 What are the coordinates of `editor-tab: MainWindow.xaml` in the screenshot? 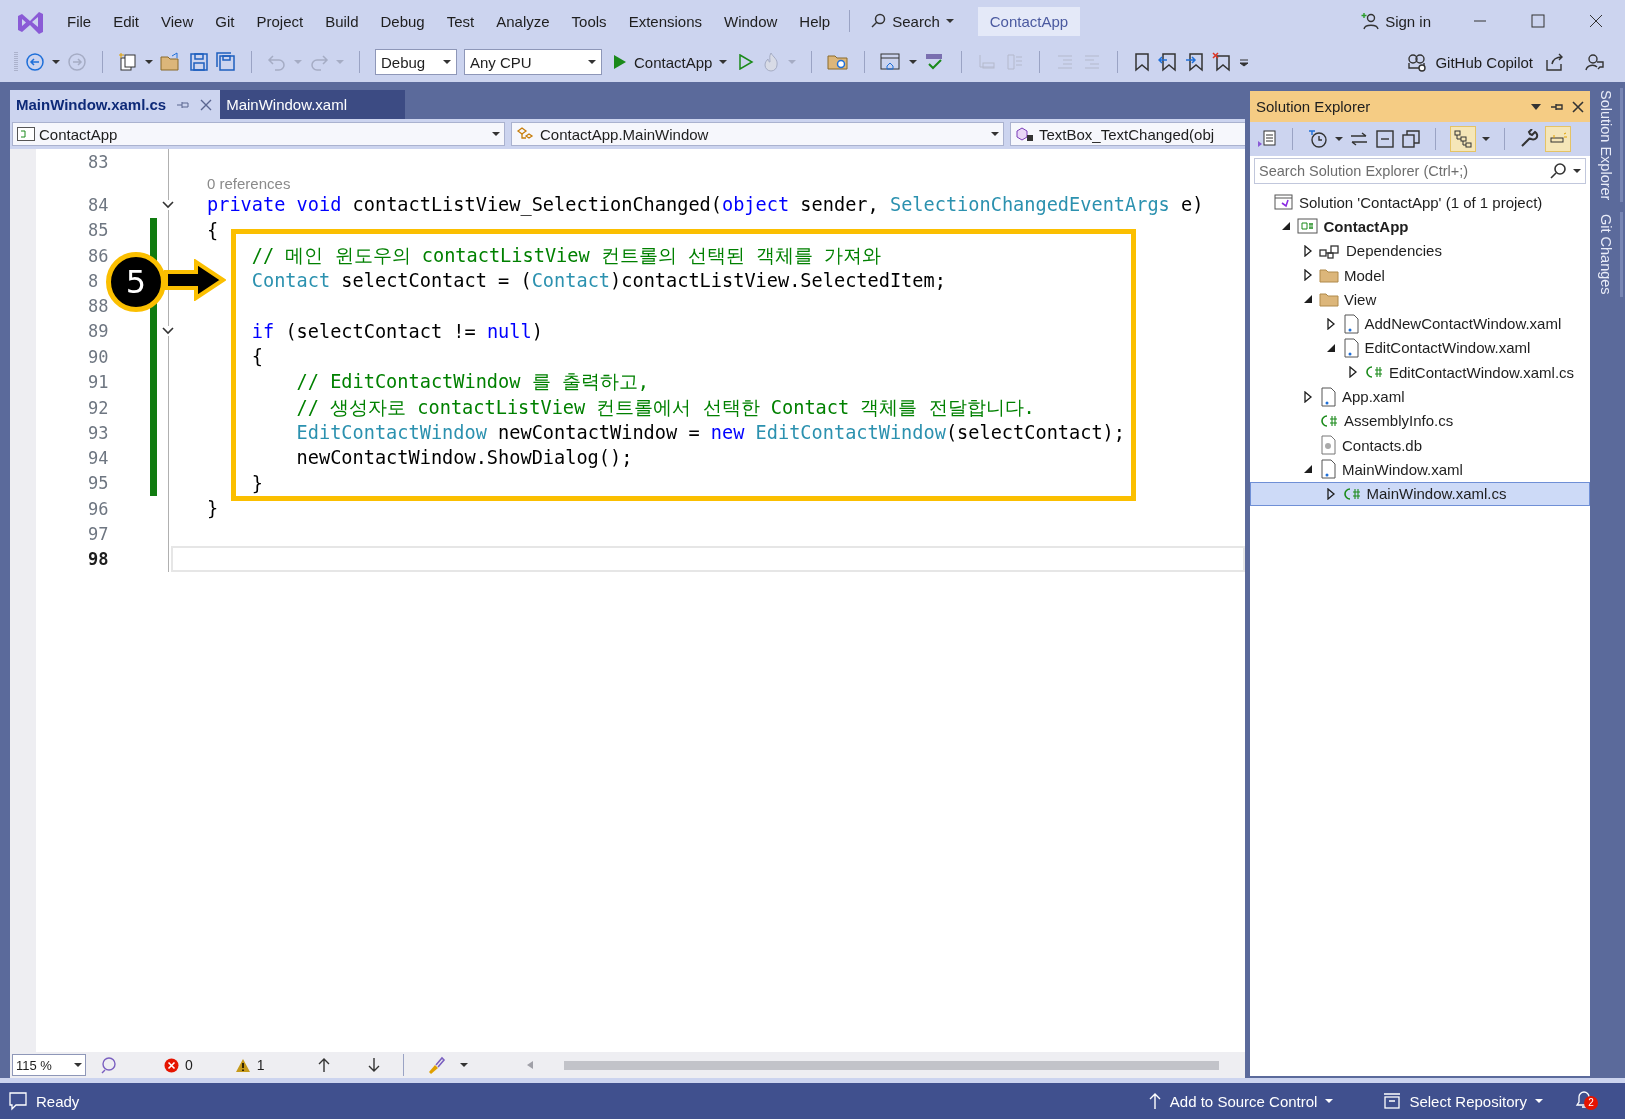 It's located at (313, 104).